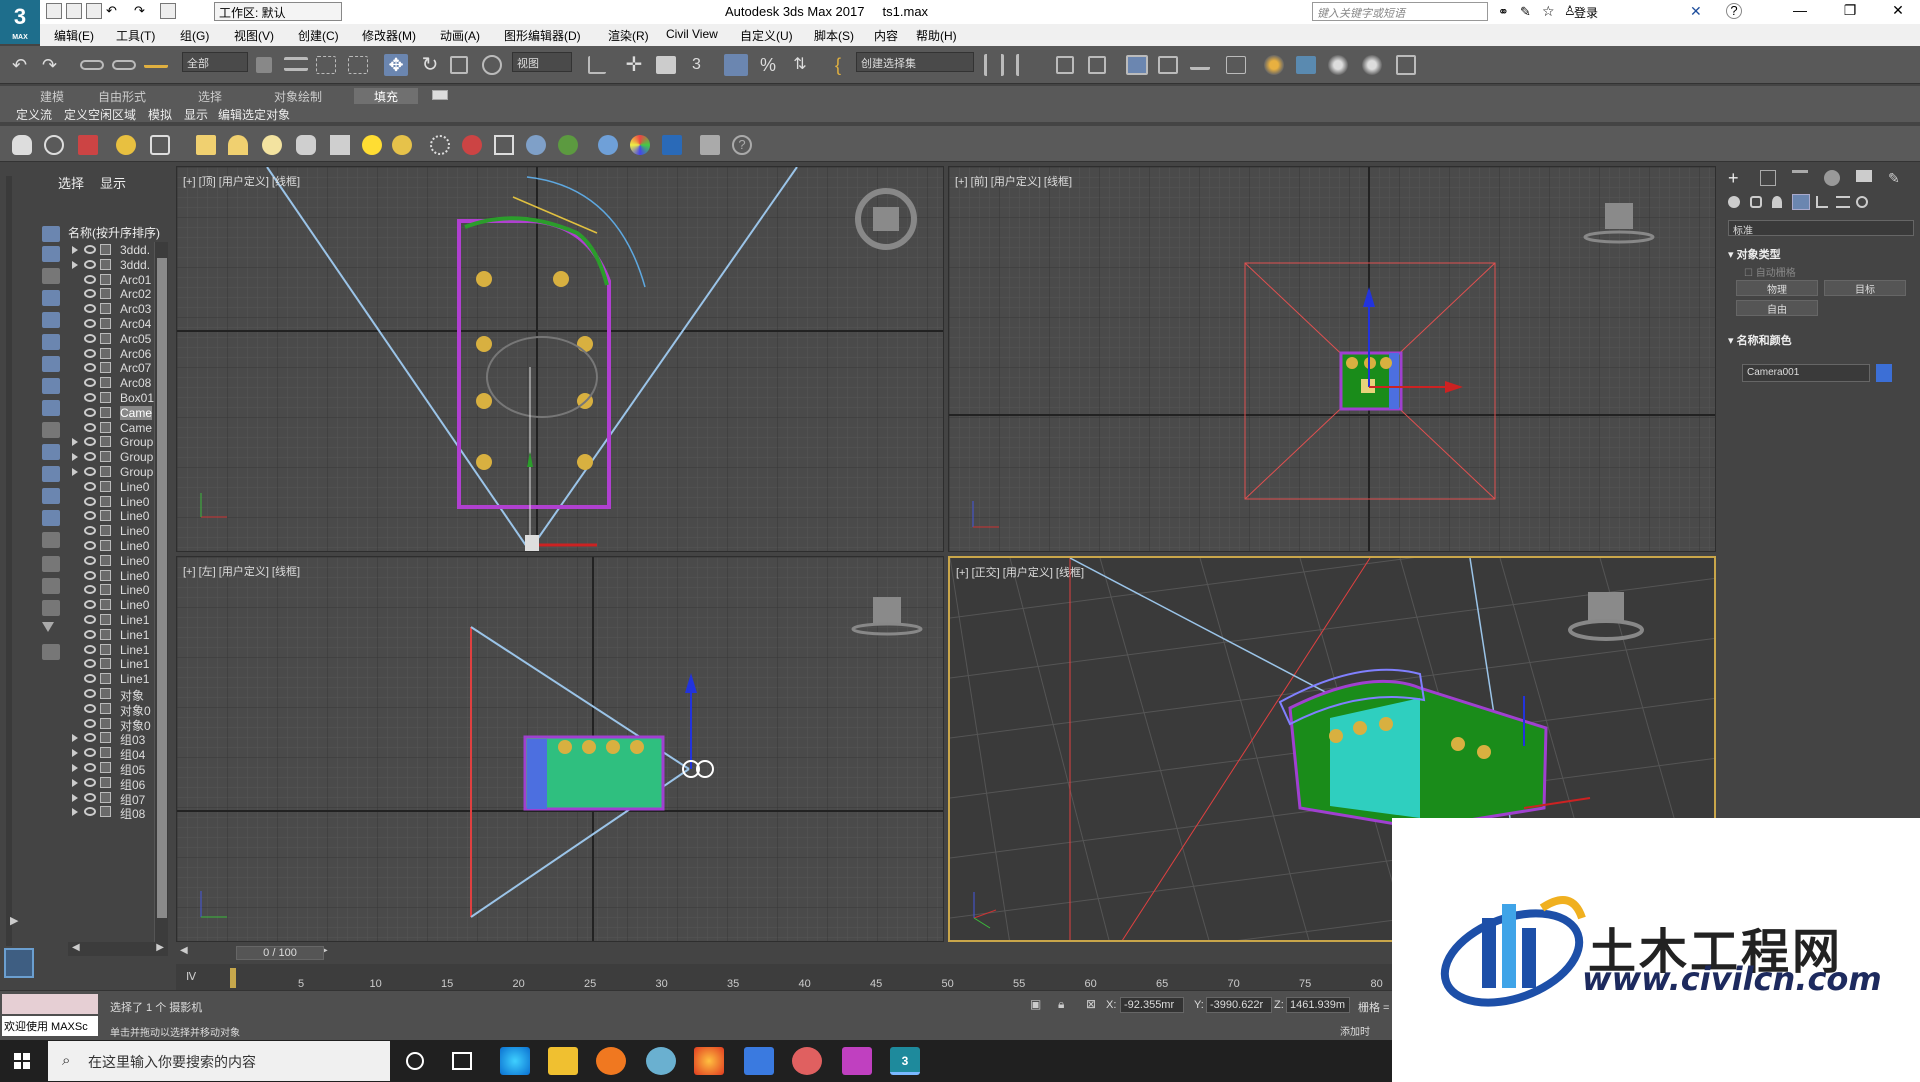 The image size is (1920, 1082). Describe the element at coordinates (51, 364) in the screenshot. I see `display-spacewarps-icon` at that location.